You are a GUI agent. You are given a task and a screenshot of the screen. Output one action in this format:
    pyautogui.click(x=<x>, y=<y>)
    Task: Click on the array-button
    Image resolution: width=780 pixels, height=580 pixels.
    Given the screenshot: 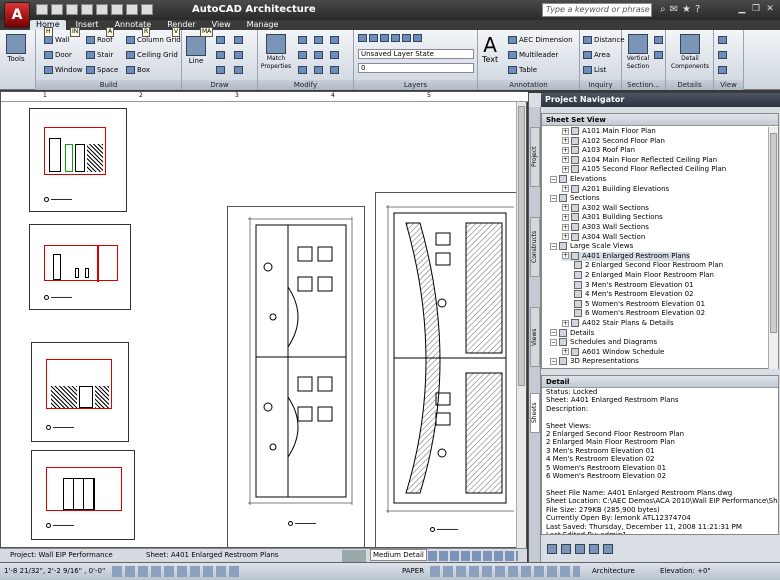 What is the action you would take?
    pyautogui.click(x=303, y=70)
    